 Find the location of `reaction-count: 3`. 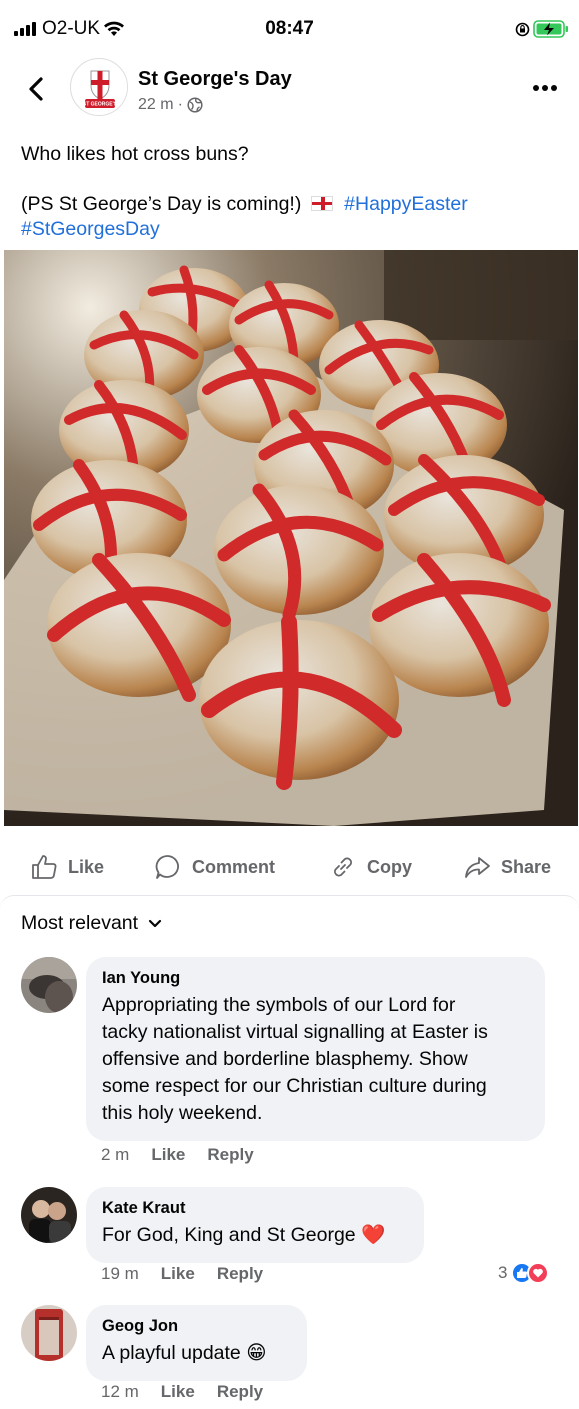

reaction-count: 3 is located at coordinates (503, 1272).